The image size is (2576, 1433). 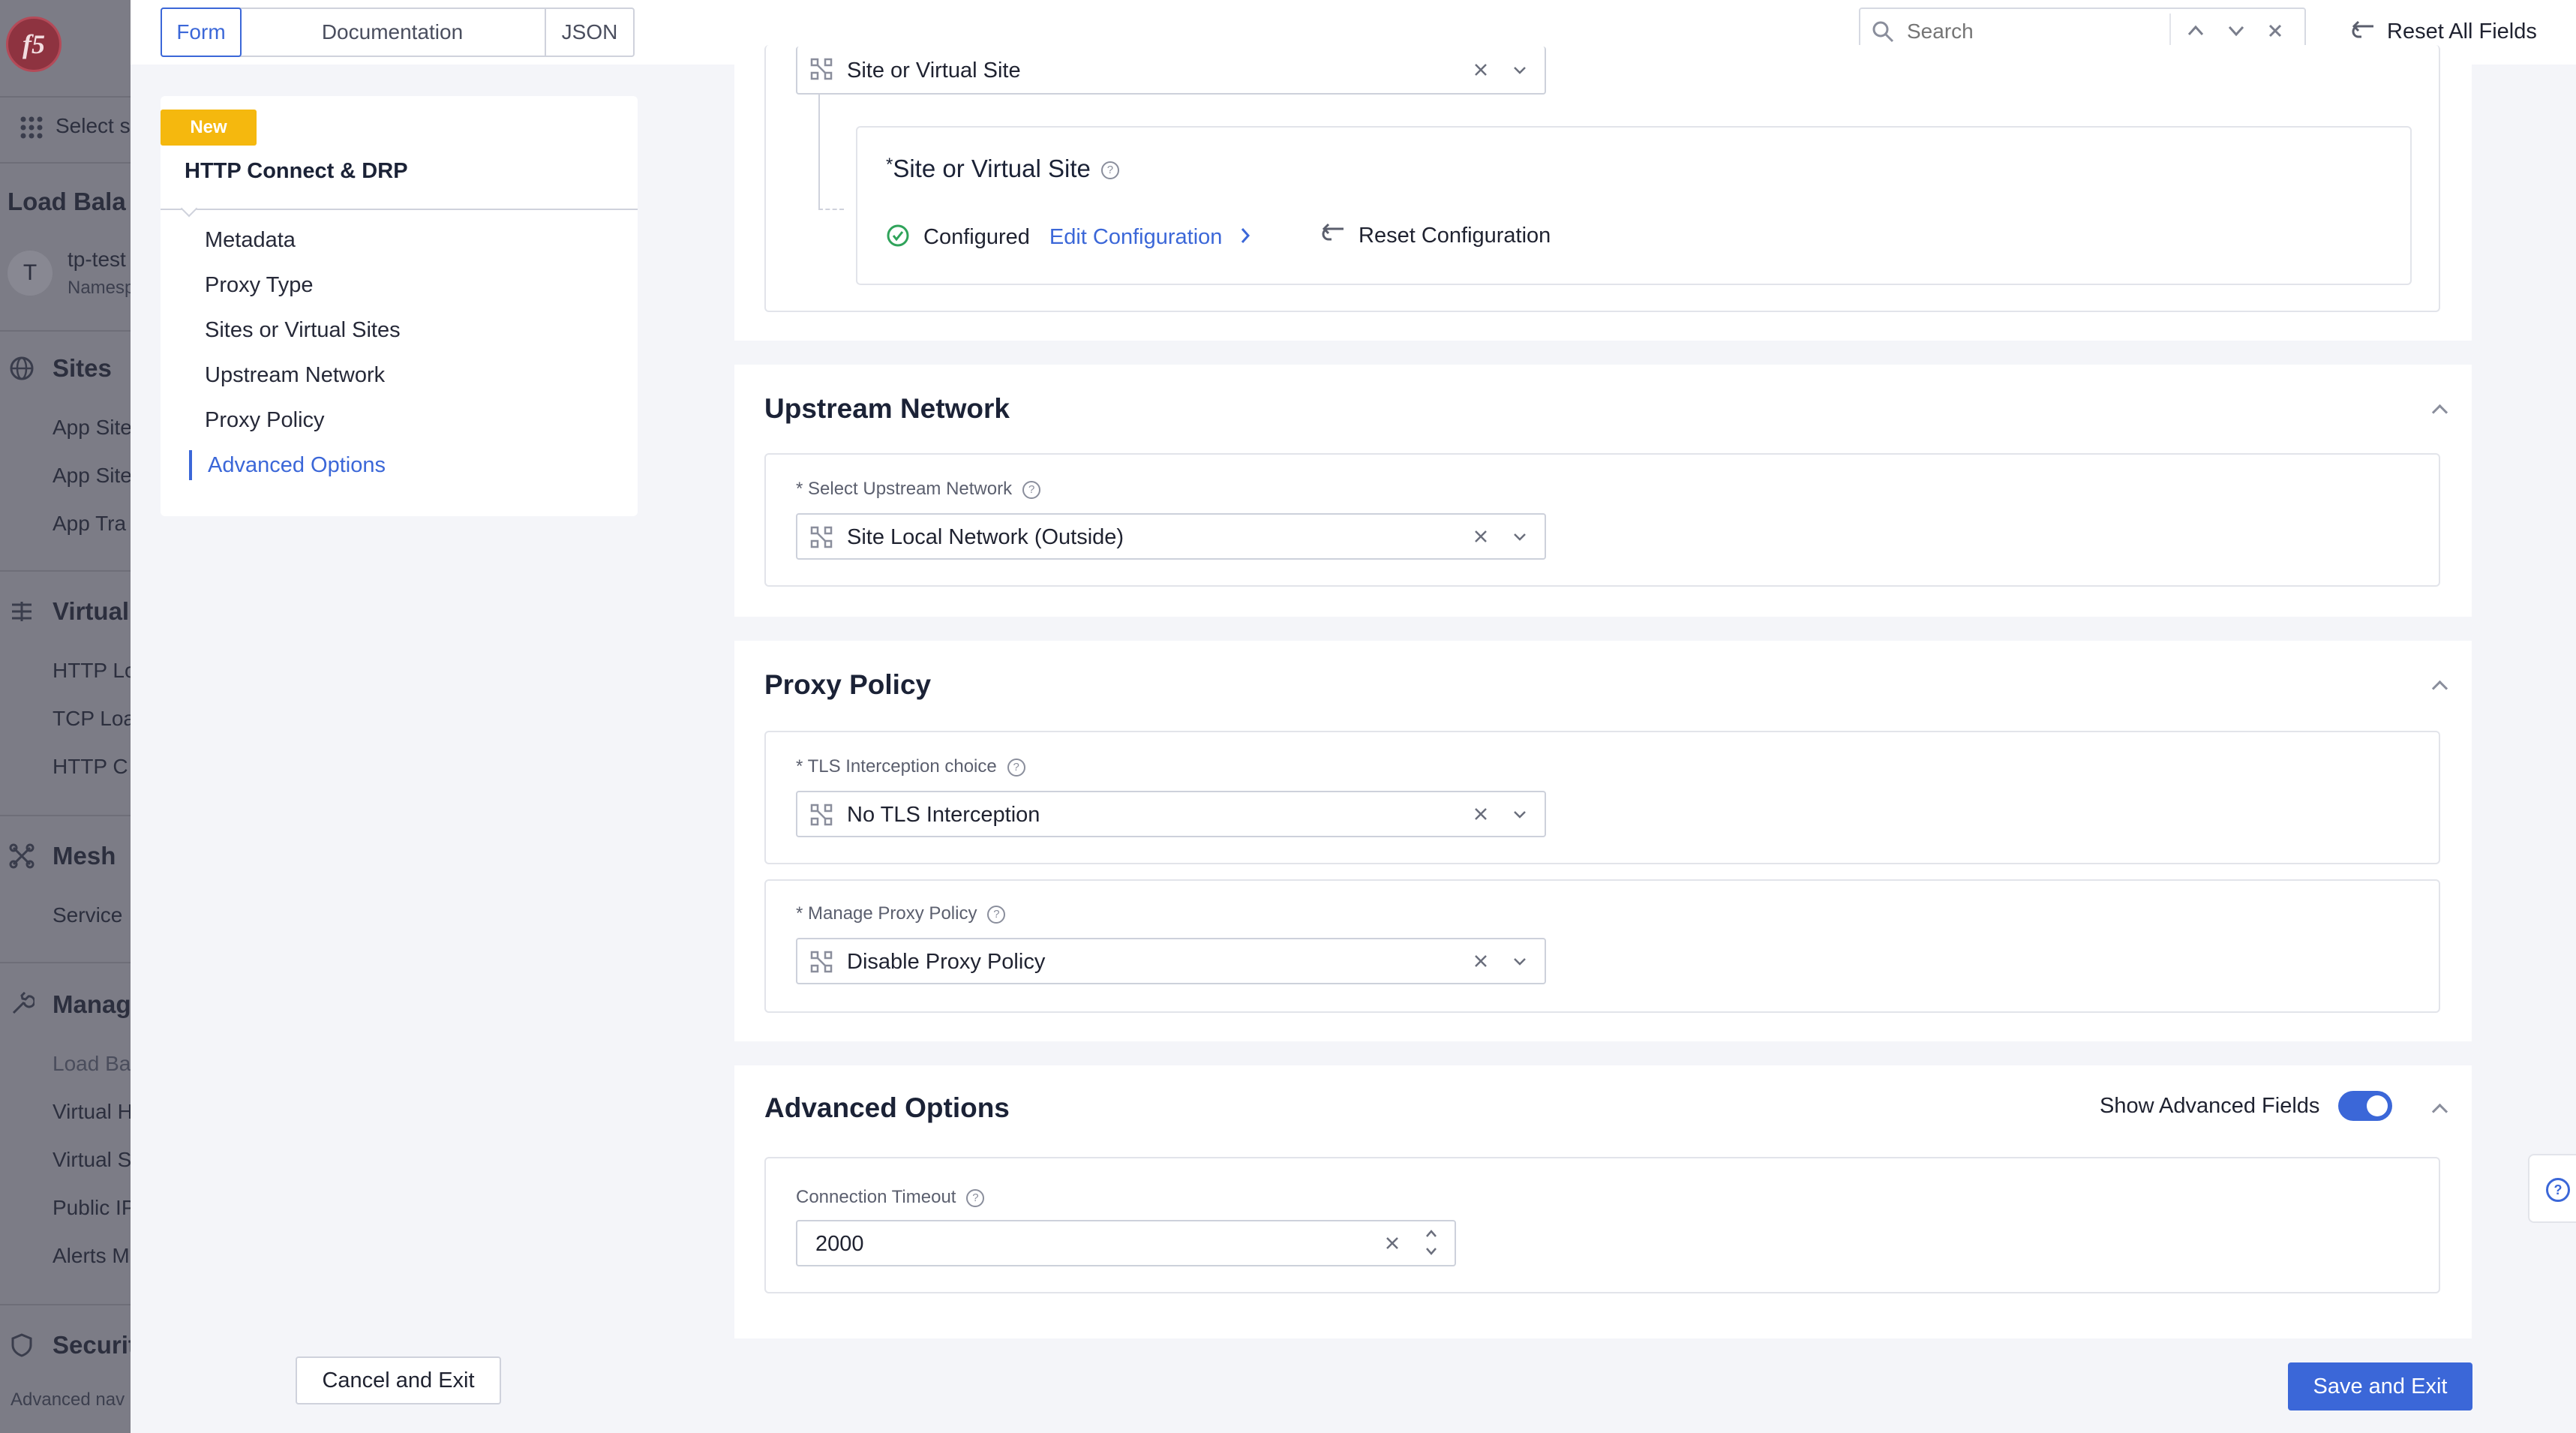 What do you see at coordinates (2380, 1386) in the screenshot?
I see `save-and-exit-button: Save and Exit` at bounding box center [2380, 1386].